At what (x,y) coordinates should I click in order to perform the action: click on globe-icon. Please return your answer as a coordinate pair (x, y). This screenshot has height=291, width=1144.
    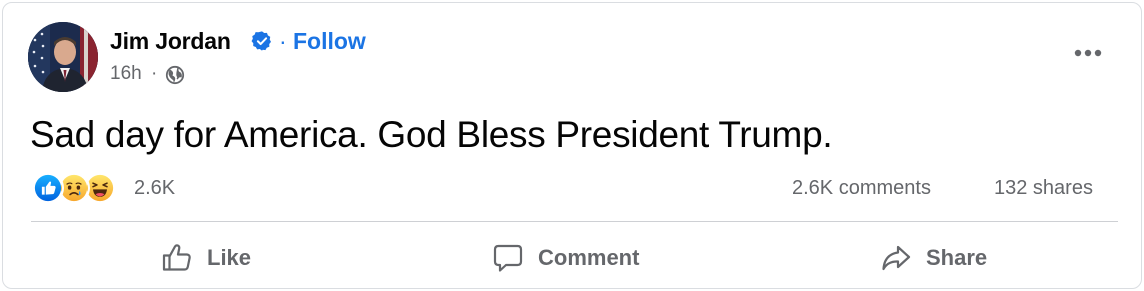
    Looking at the image, I should click on (175, 75).